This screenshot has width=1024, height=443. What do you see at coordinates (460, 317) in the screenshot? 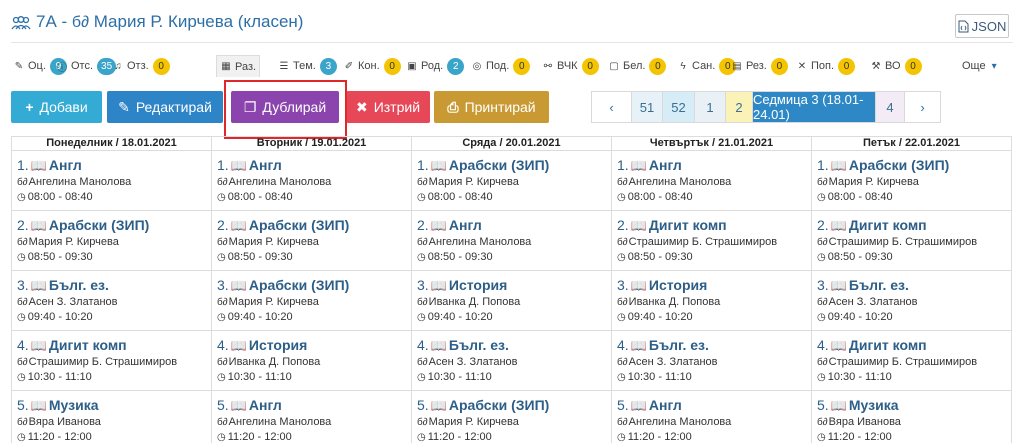
I see `lesson-time: 09:40 - 10:20` at bounding box center [460, 317].